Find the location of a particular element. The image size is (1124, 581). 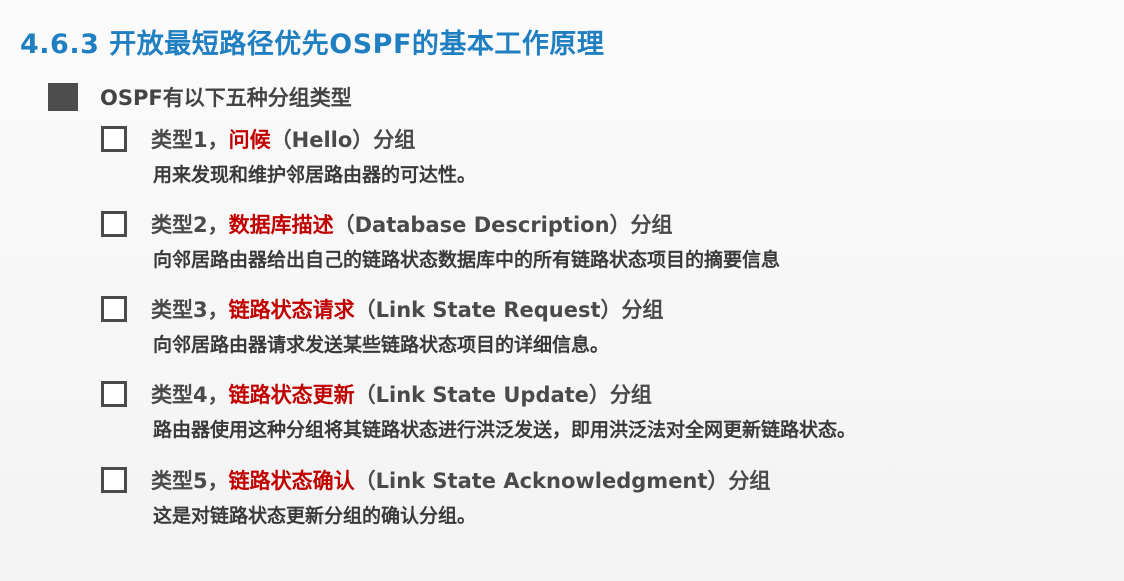

item-heading: 类型4，链路状态更新（Link State Update）分组 is located at coordinates (478, 394).